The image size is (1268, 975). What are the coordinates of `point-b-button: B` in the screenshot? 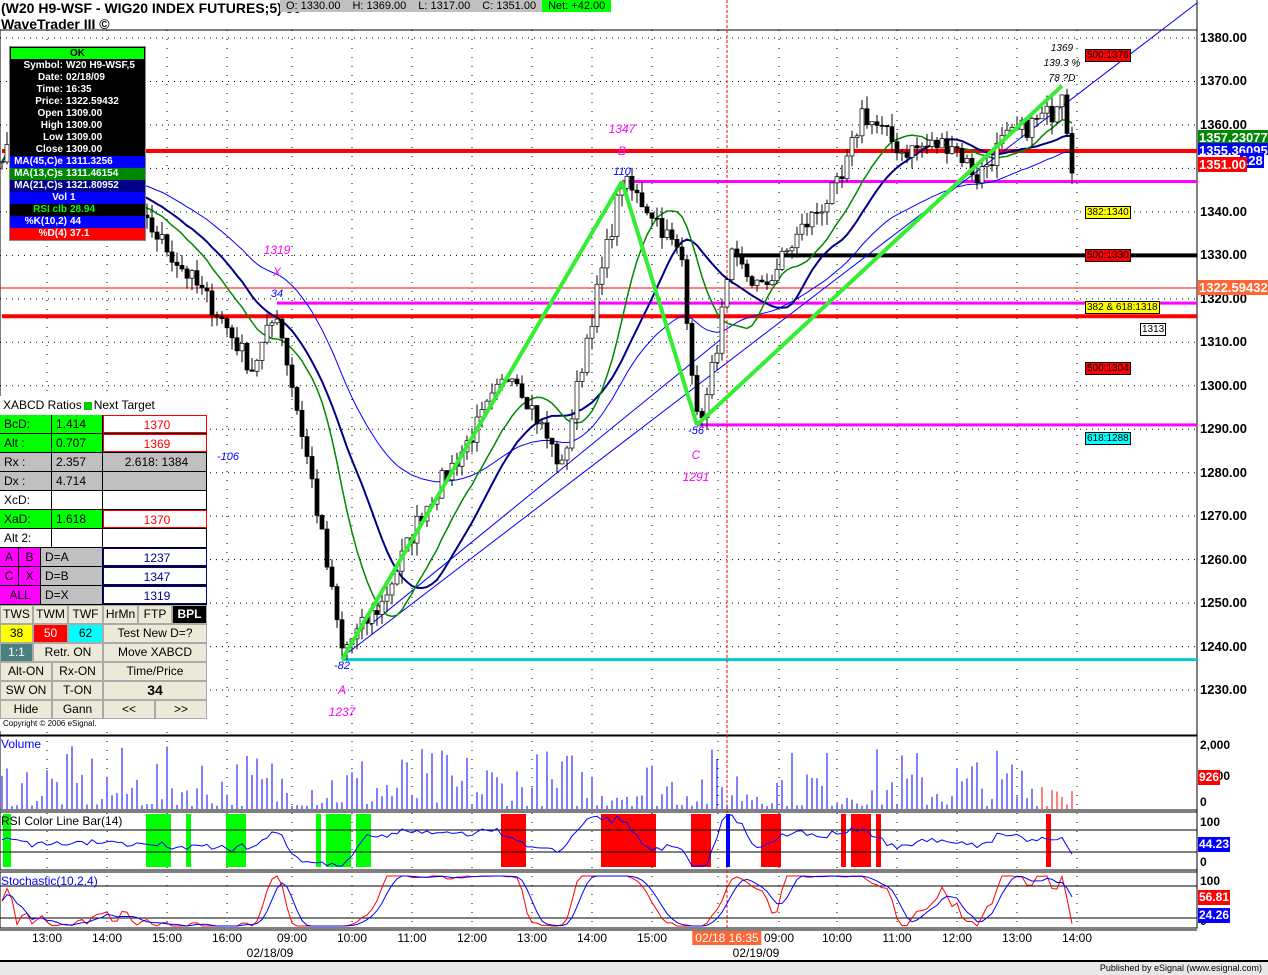 It's located at (30, 557).